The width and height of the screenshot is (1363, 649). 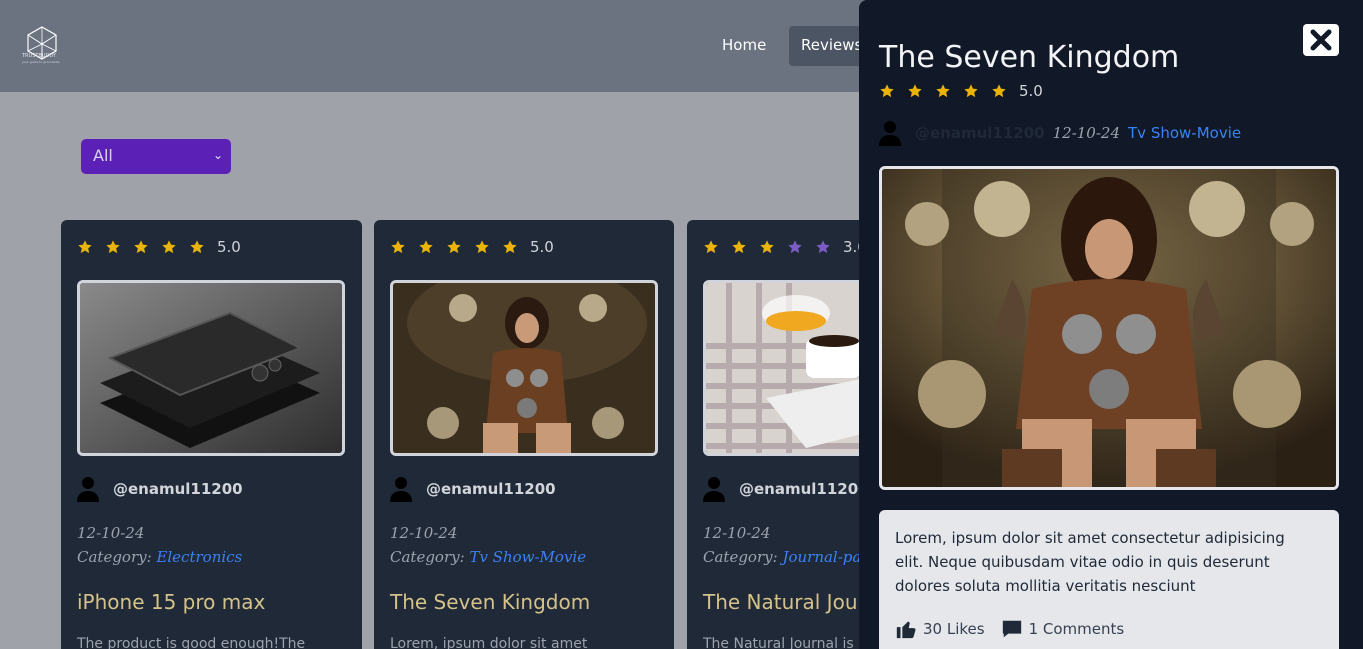 What do you see at coordinates (785, 247) in the screenshot?
I see `star-rating: 3.0` at bounding box center [785, 247].